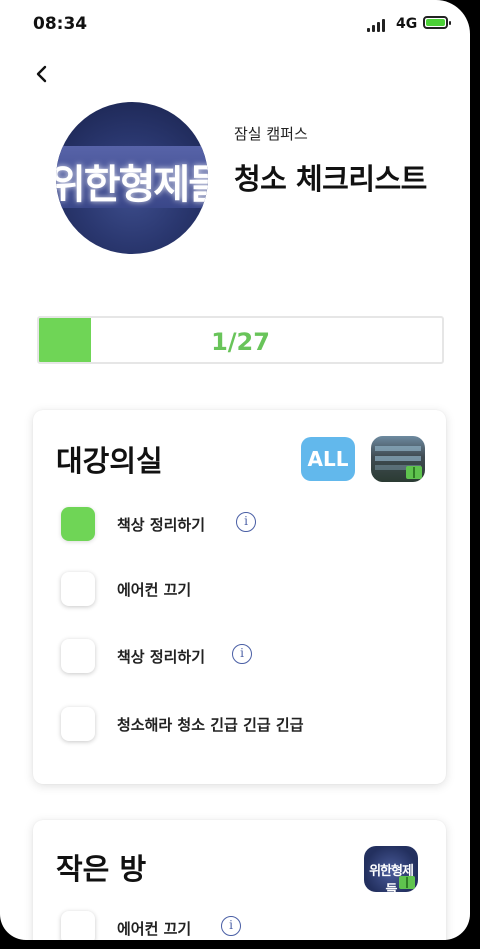  Describe the element at coordinates (330, 179) in the screenshot. I see `page-title: 청소 체크리스트` at that location.